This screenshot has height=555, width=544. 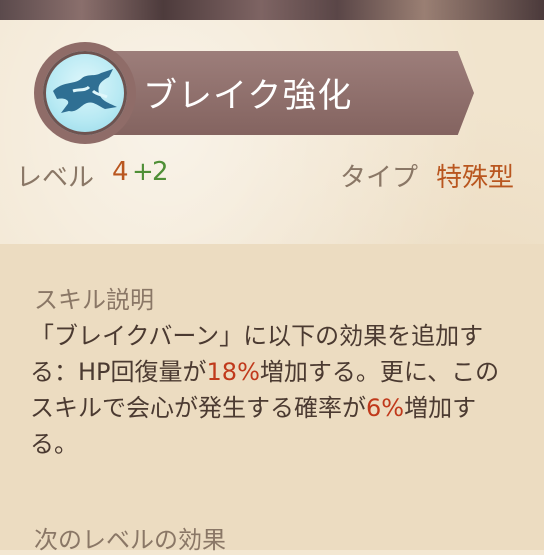 What do you see at coordinates (385, 408) in the screenshot?
I see `description-value2: 6%` at bounding box center [385, 408].